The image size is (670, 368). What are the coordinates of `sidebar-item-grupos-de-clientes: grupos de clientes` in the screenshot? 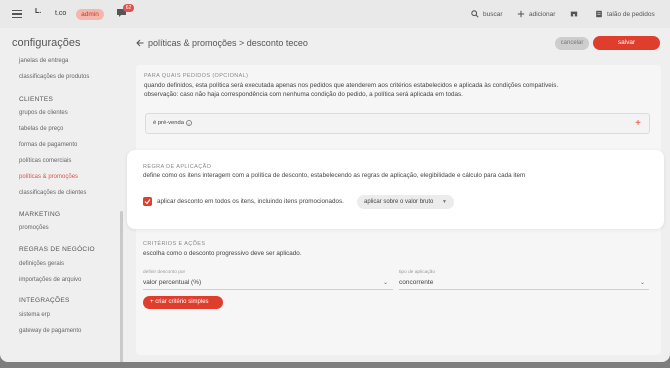 It's located at (43, 113).